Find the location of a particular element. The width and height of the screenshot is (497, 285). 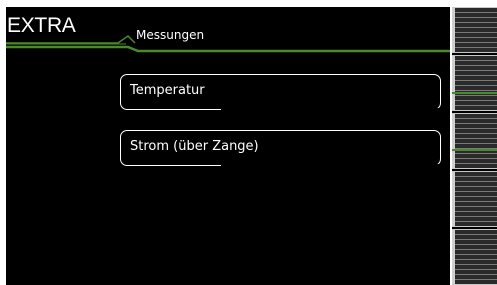

tab-baseline is located at coordinates (228, 49).